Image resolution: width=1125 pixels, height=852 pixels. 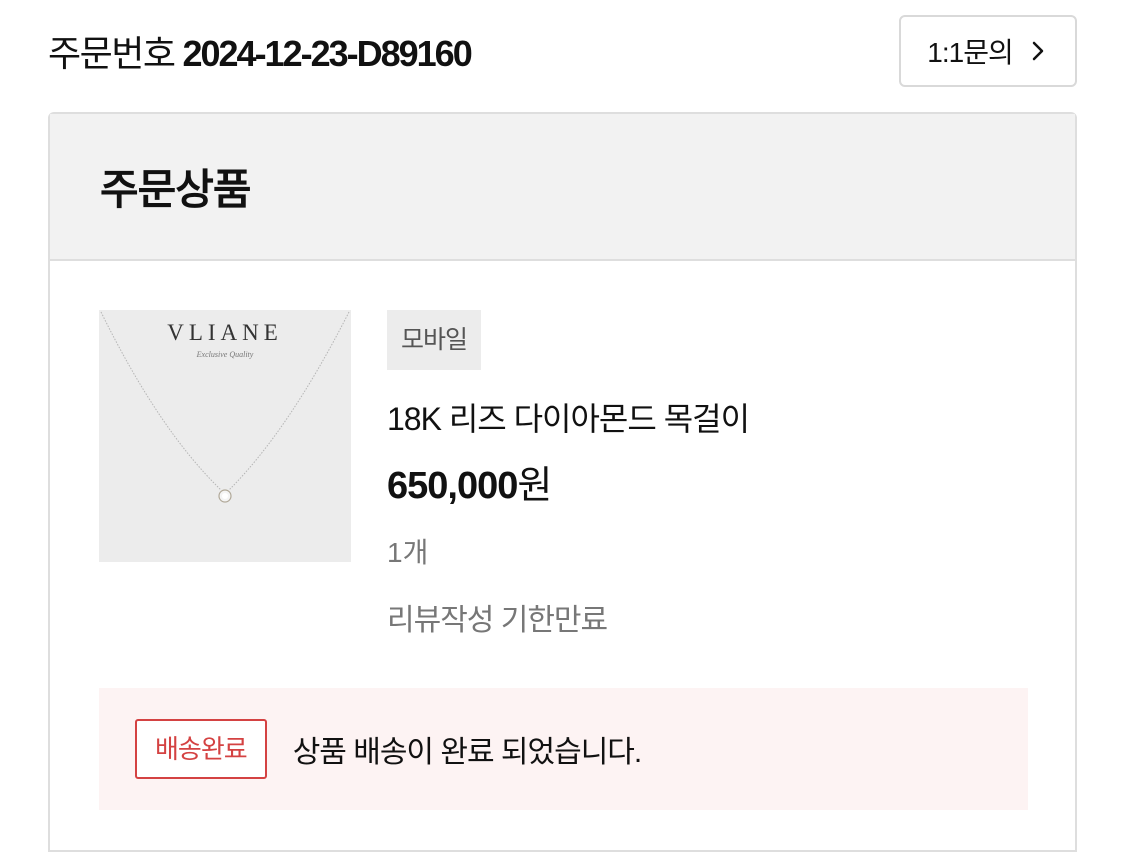 What do you see at coordinates (497, 620) in the screenshot?
I see `review-status: 리뷰작성 기한만료` at bounding box center [497, 620].